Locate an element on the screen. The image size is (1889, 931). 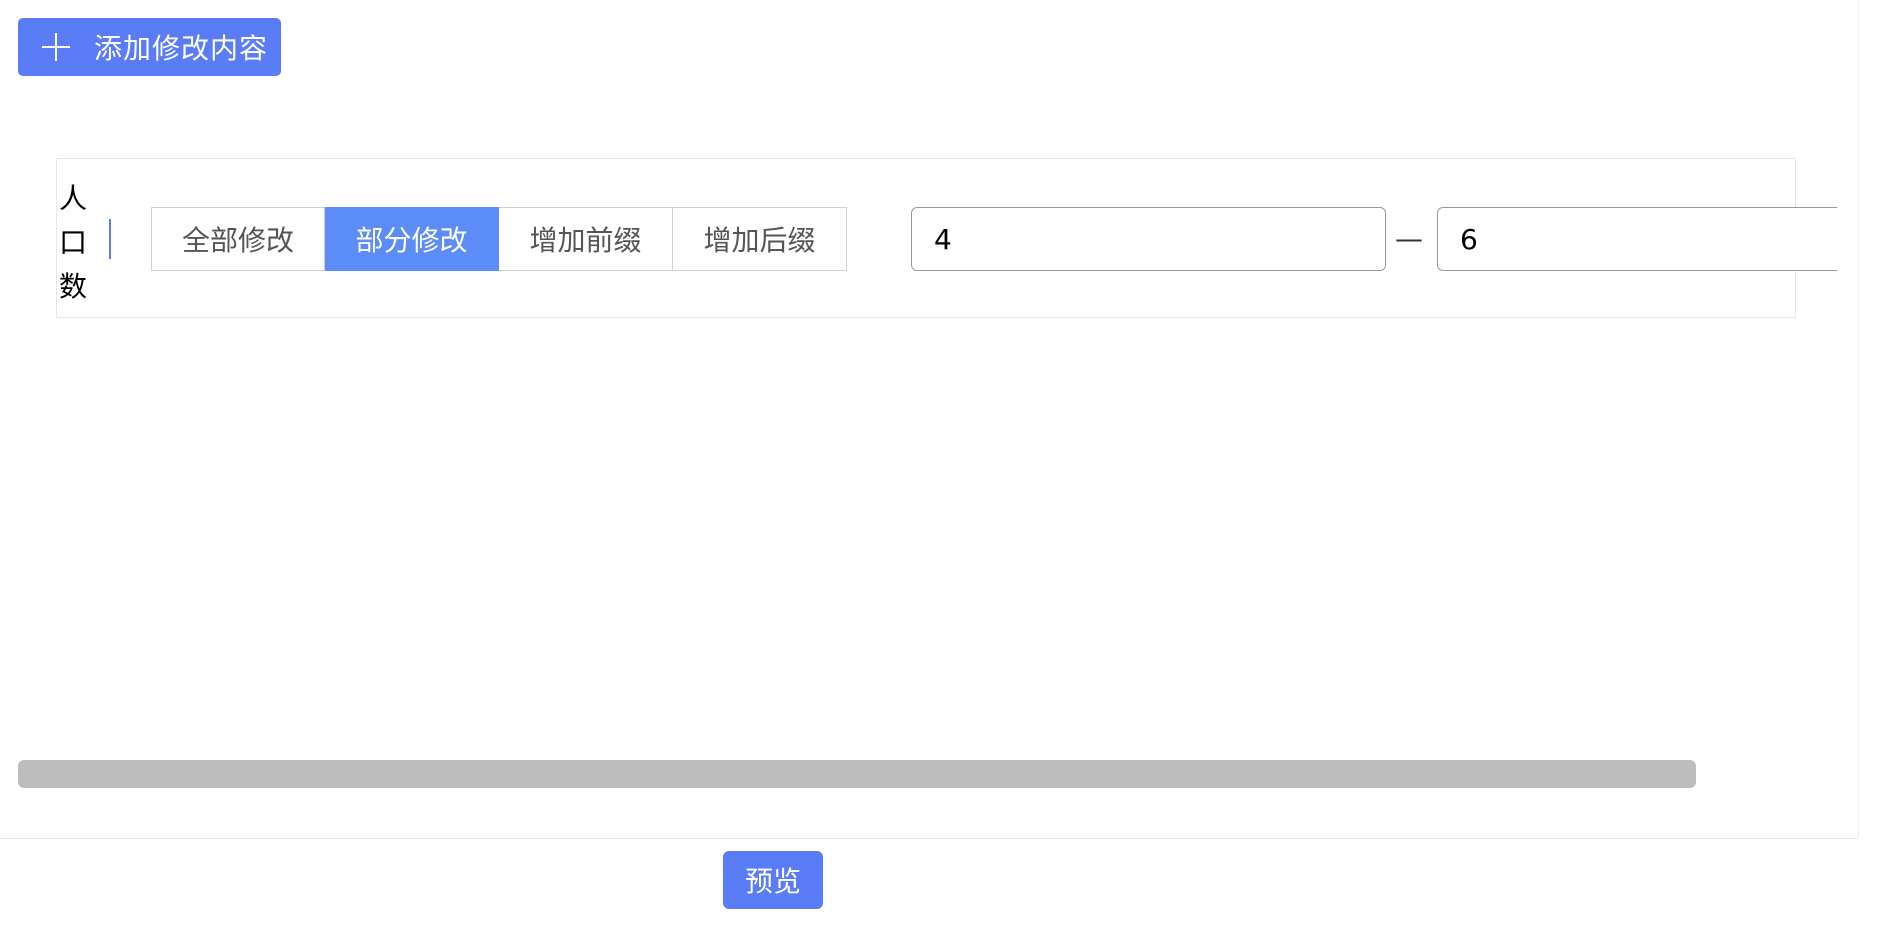
mode-add-prefix-button: 增加前缀 is located at coordinates (586, 239).